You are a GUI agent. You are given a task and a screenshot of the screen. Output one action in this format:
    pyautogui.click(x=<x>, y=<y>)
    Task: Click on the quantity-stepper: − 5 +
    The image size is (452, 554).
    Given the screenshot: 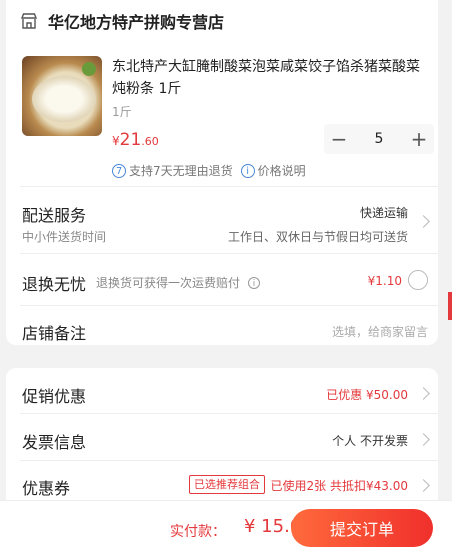 What is the action you would take?
    pyautogui.click(x=379, y=139)
    